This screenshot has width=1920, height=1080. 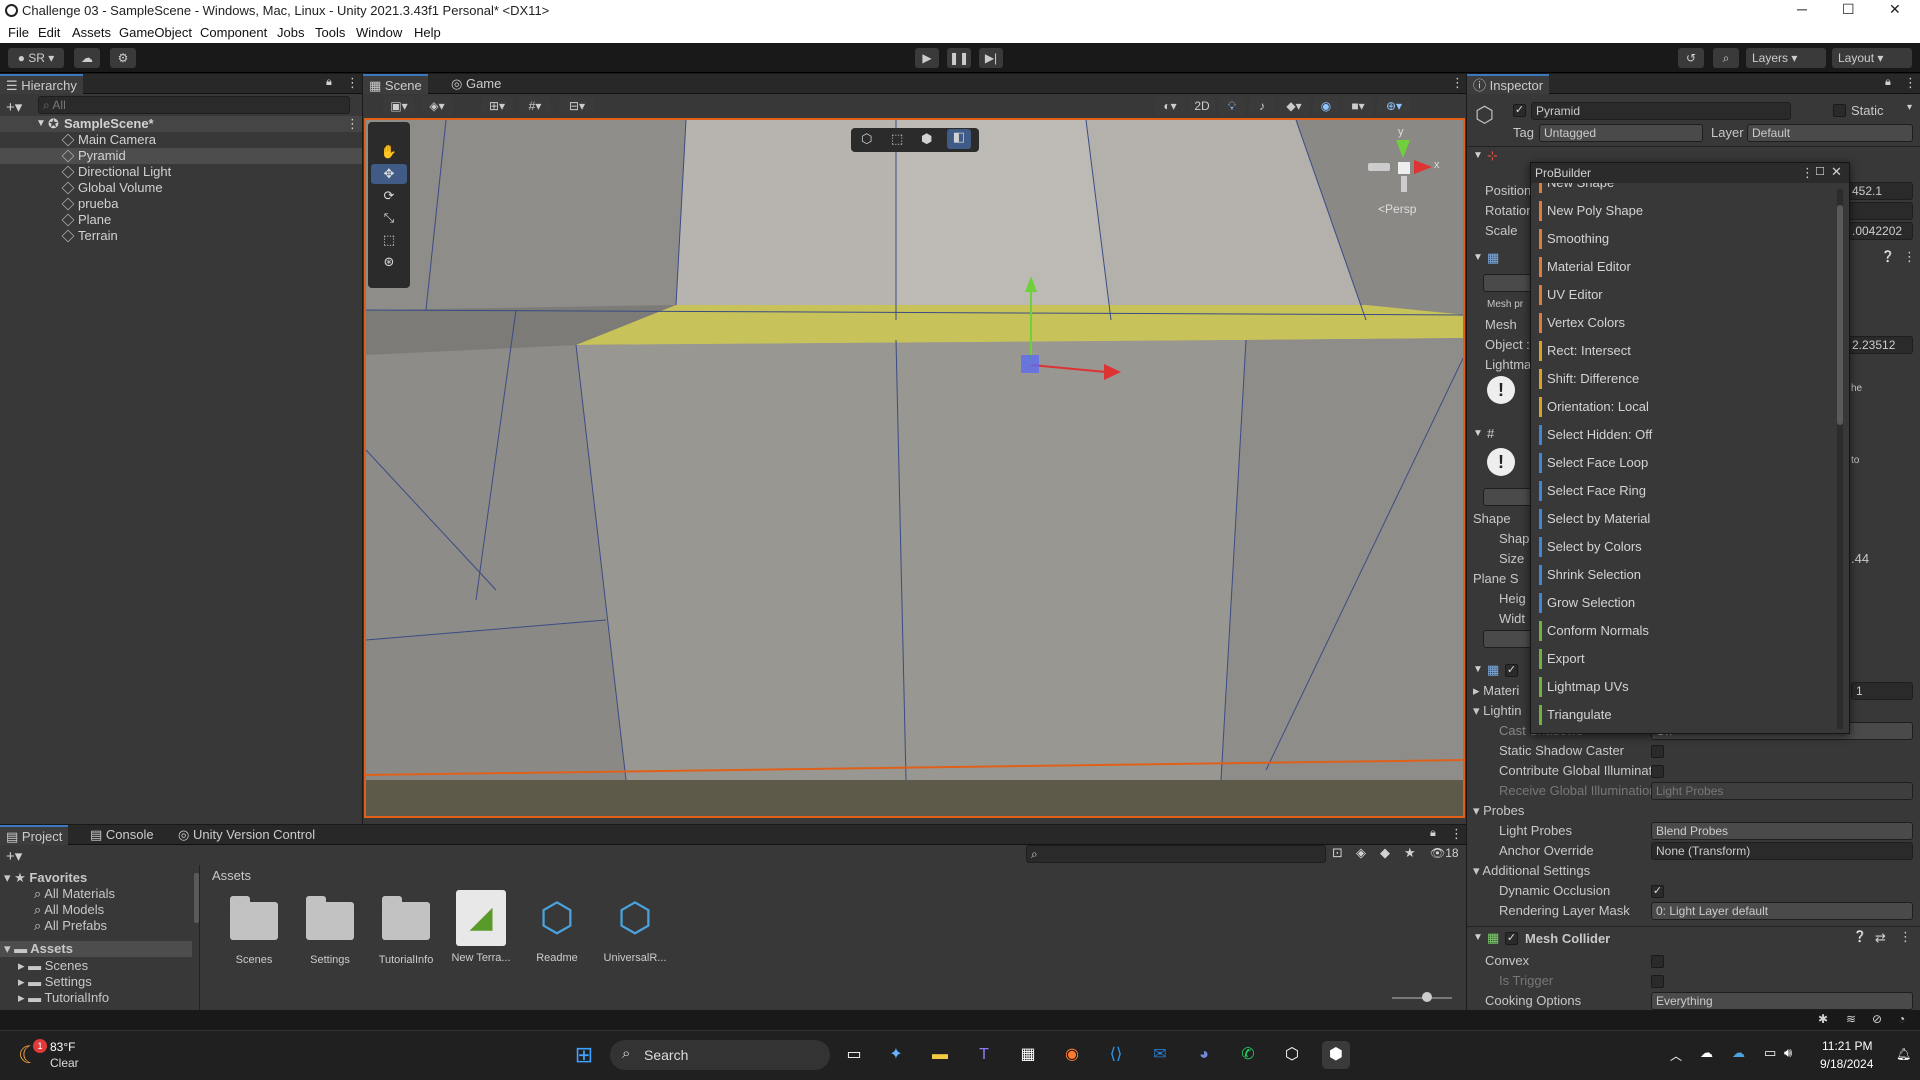 What do you see at coordinates (1683, 379) in the screenshot?
I see `probuilder-action-item: Shift: Difference` at bounding box center [1683, 379].